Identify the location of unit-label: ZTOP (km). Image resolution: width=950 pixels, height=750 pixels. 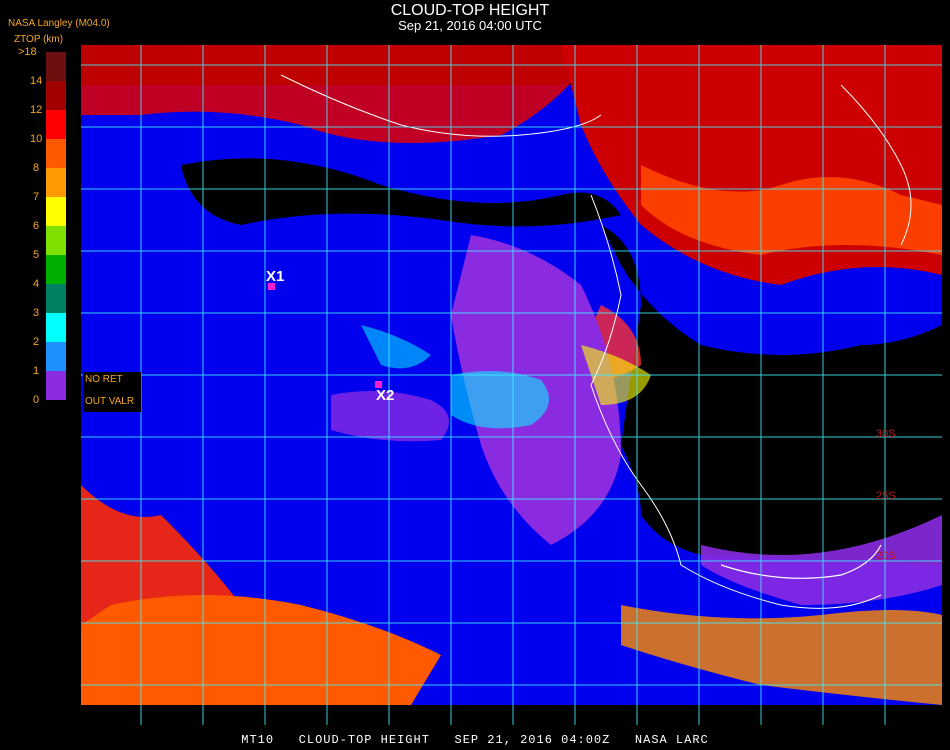
(39, 39).